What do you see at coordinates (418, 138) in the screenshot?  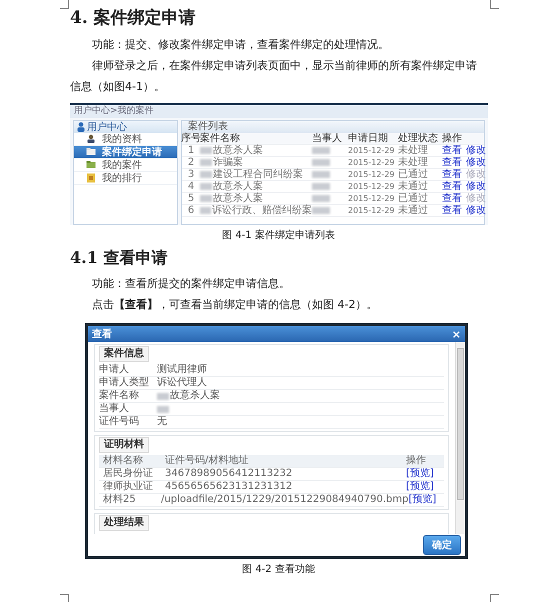 I see `column-header: 处理状态` at bounding box center [418, 138].